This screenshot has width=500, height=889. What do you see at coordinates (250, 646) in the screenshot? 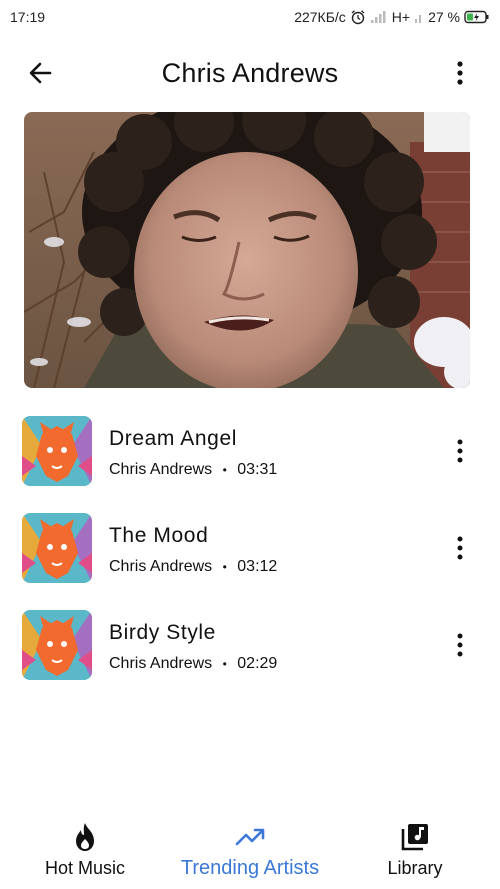
I see `track-row: Birdy Style Chris Andrews • 02:29` at bounding box center [250, 646].